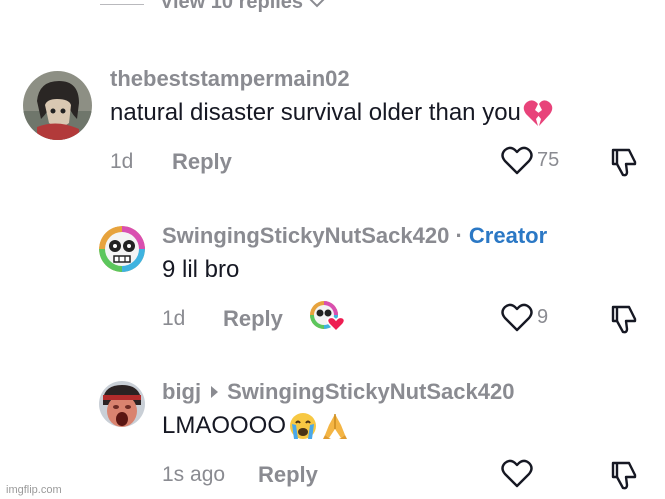 The image size is (665, 499). Describe the element at coordinates (230, 79) in the screenshot. I see `comment-username: thebeststampermain02` at that location.